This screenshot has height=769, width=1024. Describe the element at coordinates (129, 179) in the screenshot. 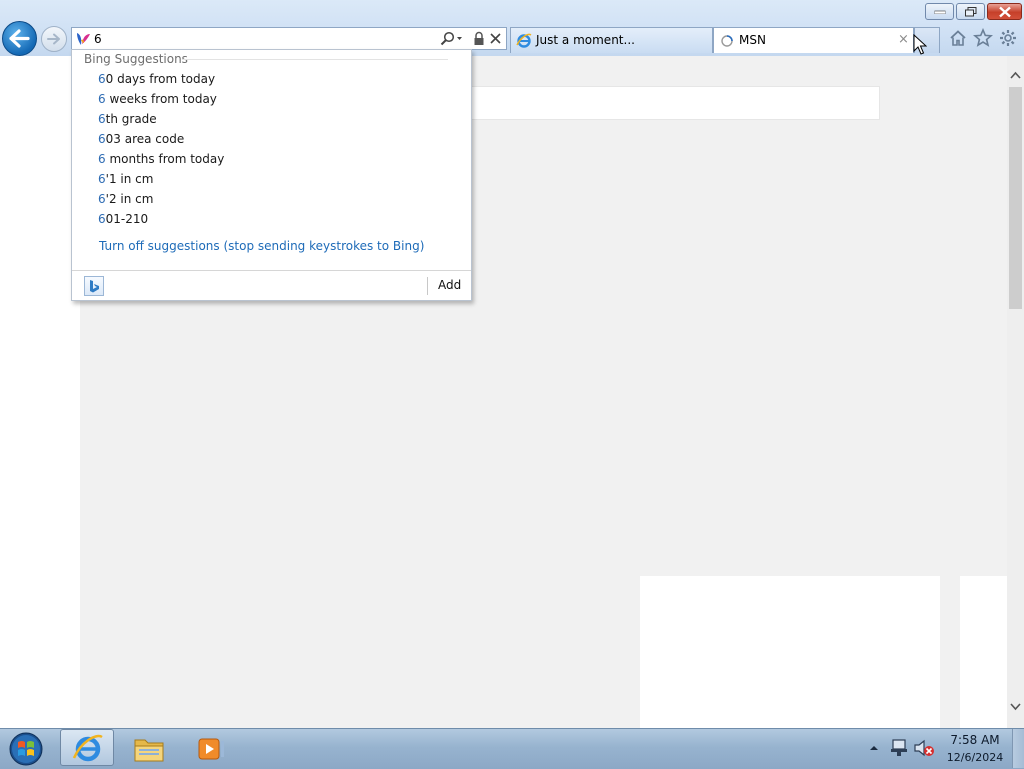

I see `suggestion-text: '1 in cm` at that location.